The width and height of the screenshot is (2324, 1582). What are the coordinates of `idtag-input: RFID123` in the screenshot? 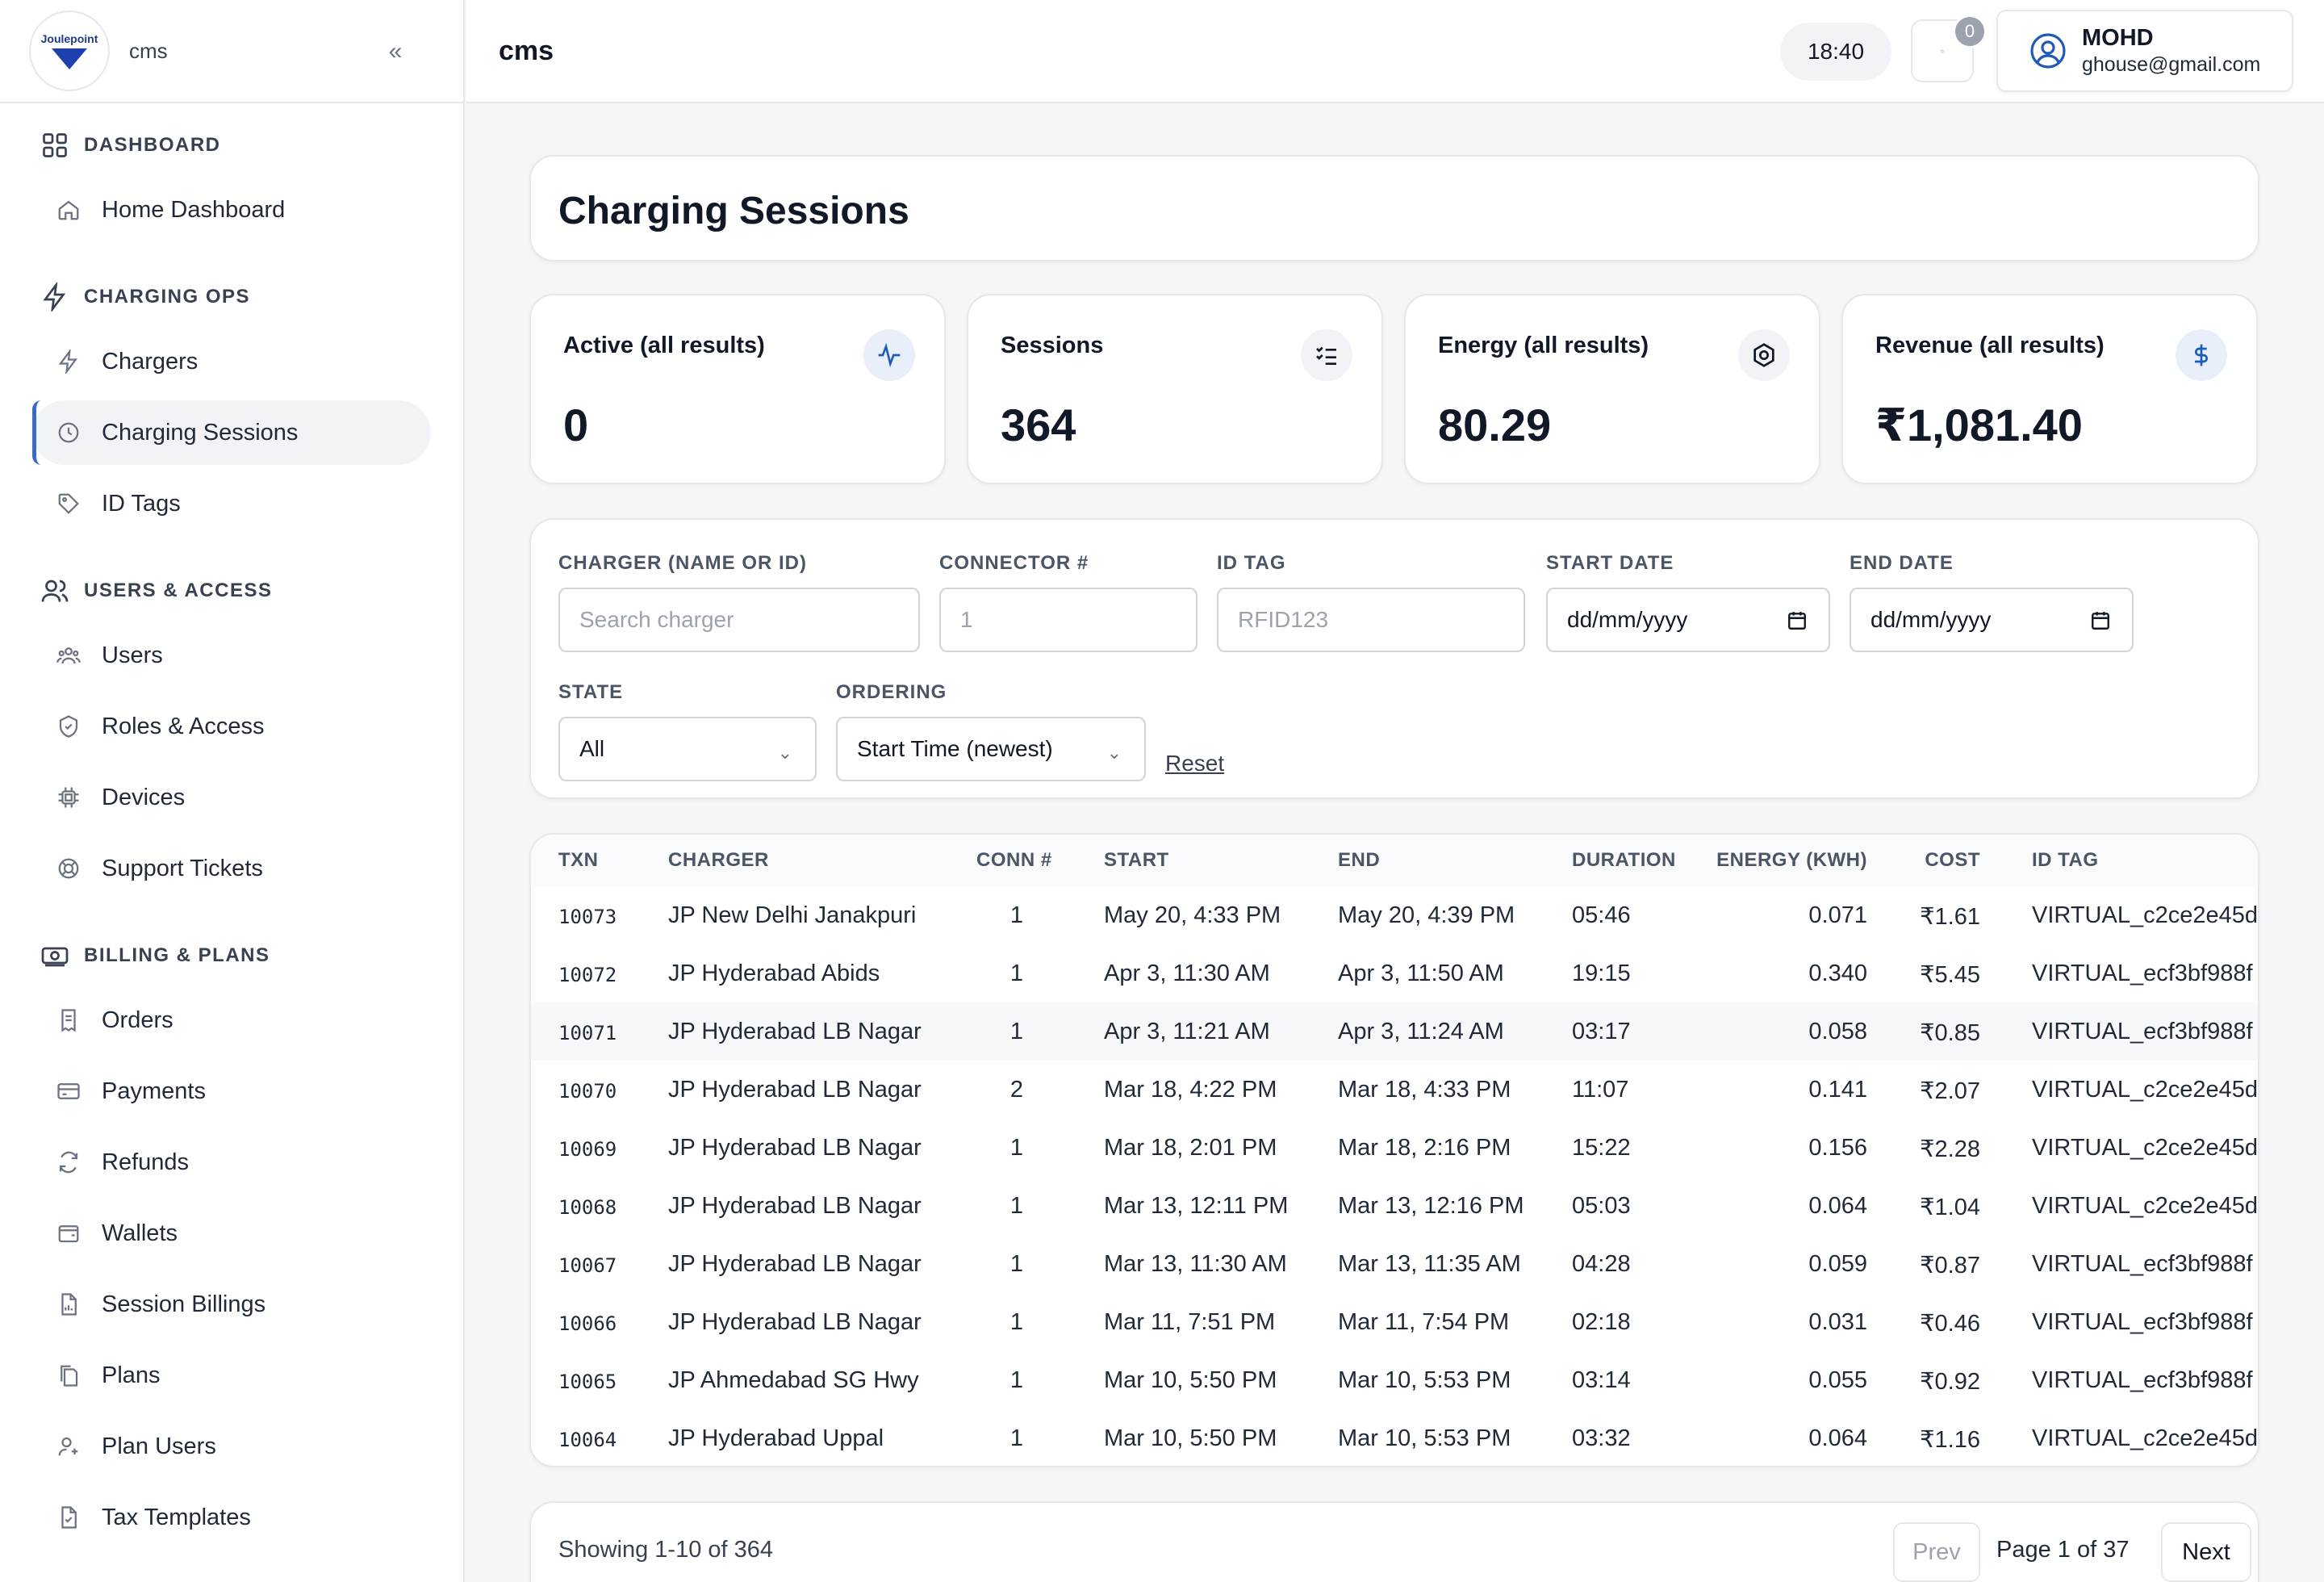 It's located at (1371, 620).